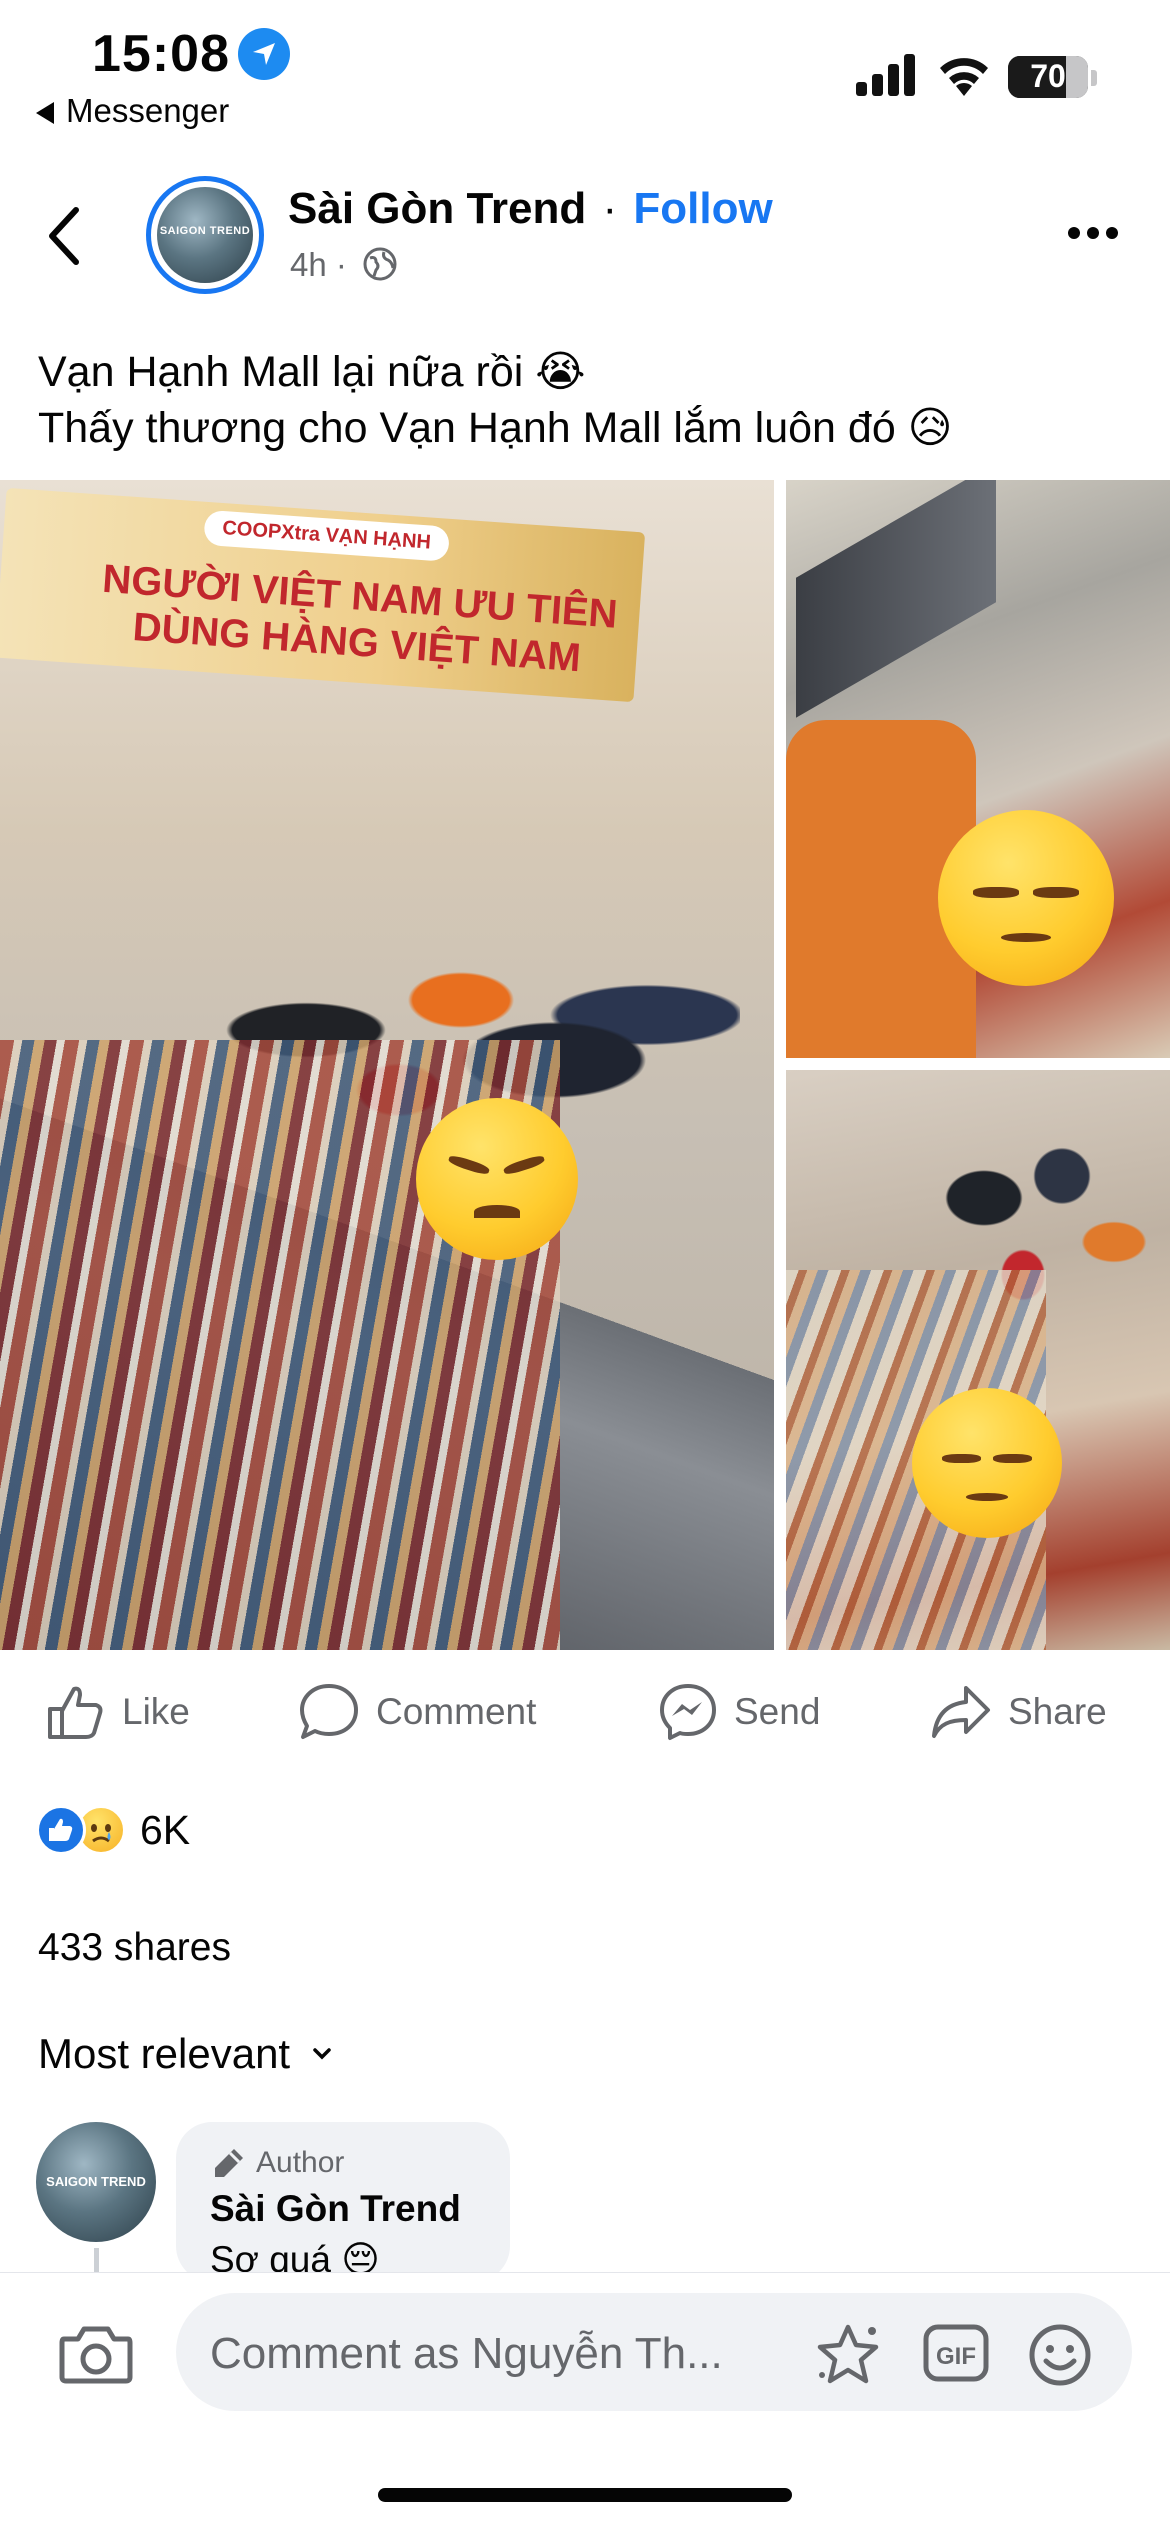 The image size is (1170, 2532). What do you see at coordinates (961, 1712) in the screenshot?
I see `share-arrow-icon` at bounding box center [961, 1712].